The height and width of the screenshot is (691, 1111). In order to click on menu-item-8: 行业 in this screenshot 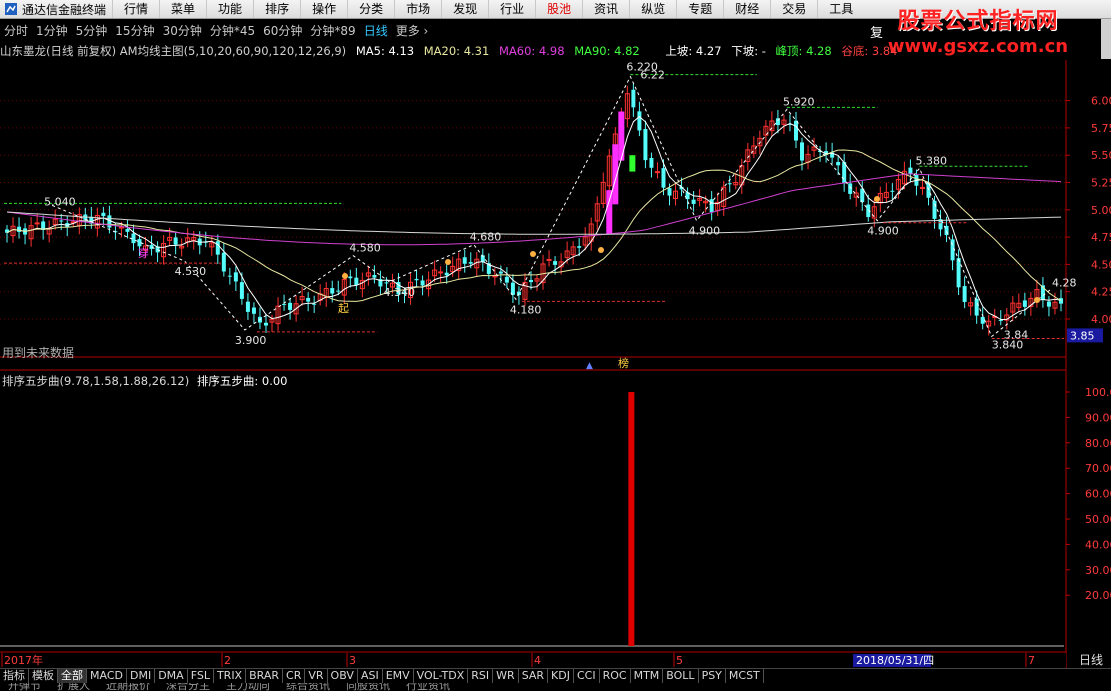, I will do `click(511, 9)`.